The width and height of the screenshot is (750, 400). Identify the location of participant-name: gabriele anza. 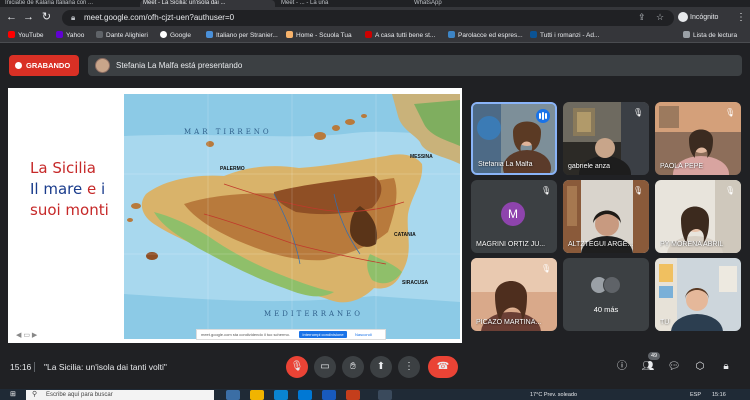
(589, 166).